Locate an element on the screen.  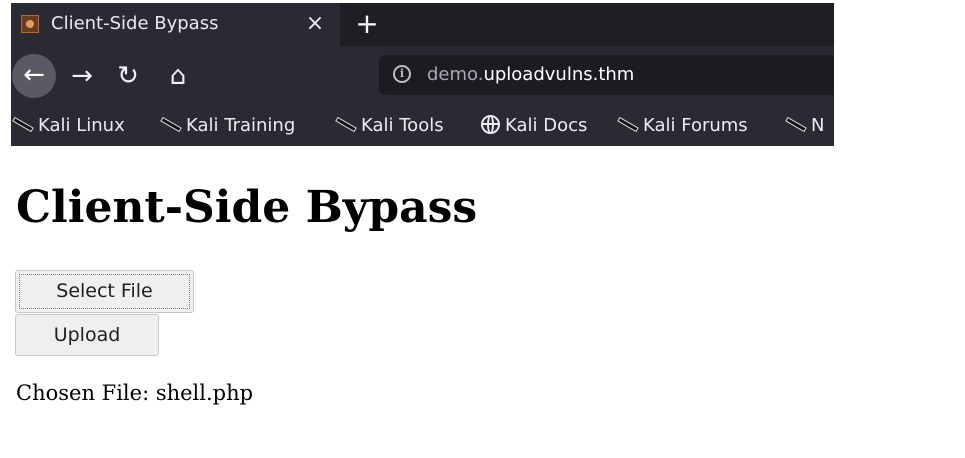
page-title: Client-Side Bypass is located at coordinates (247, 207).